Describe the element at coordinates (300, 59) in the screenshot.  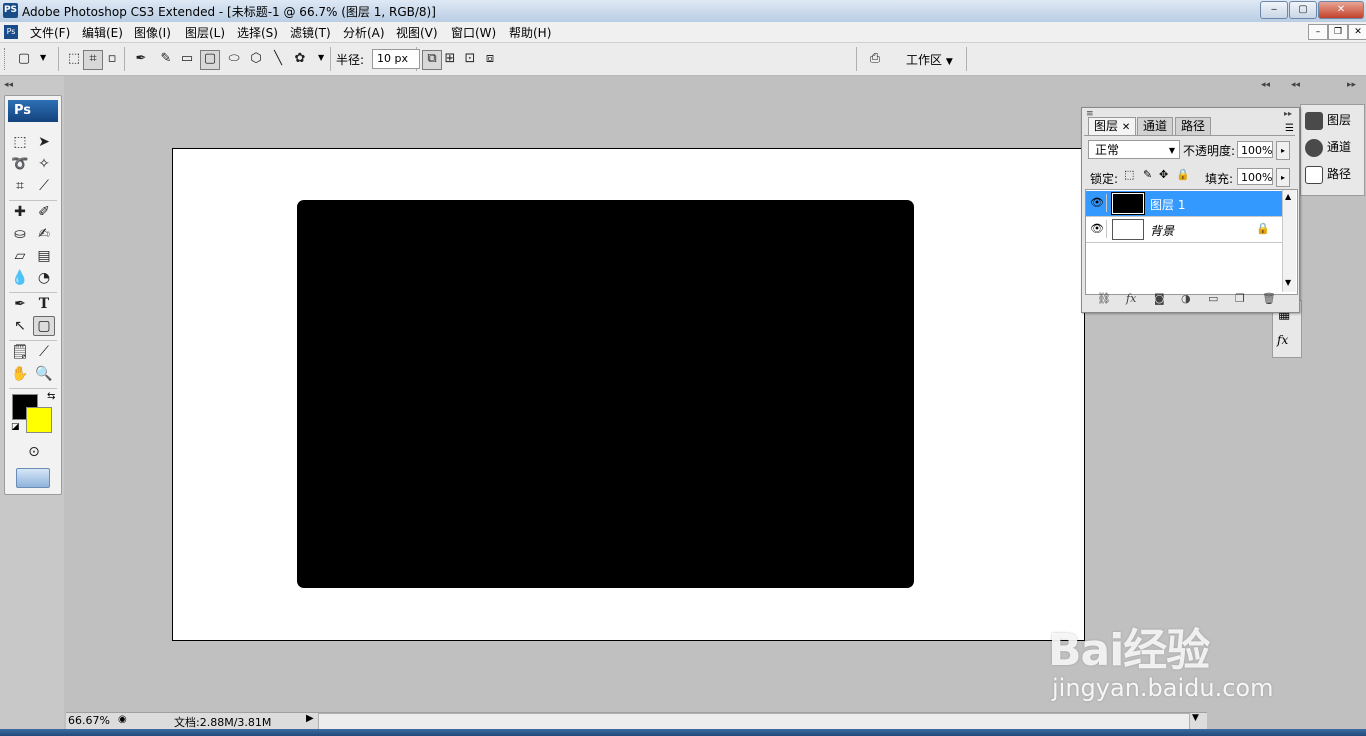
I see `custom-shape-tool-icon: ✿` at that location.